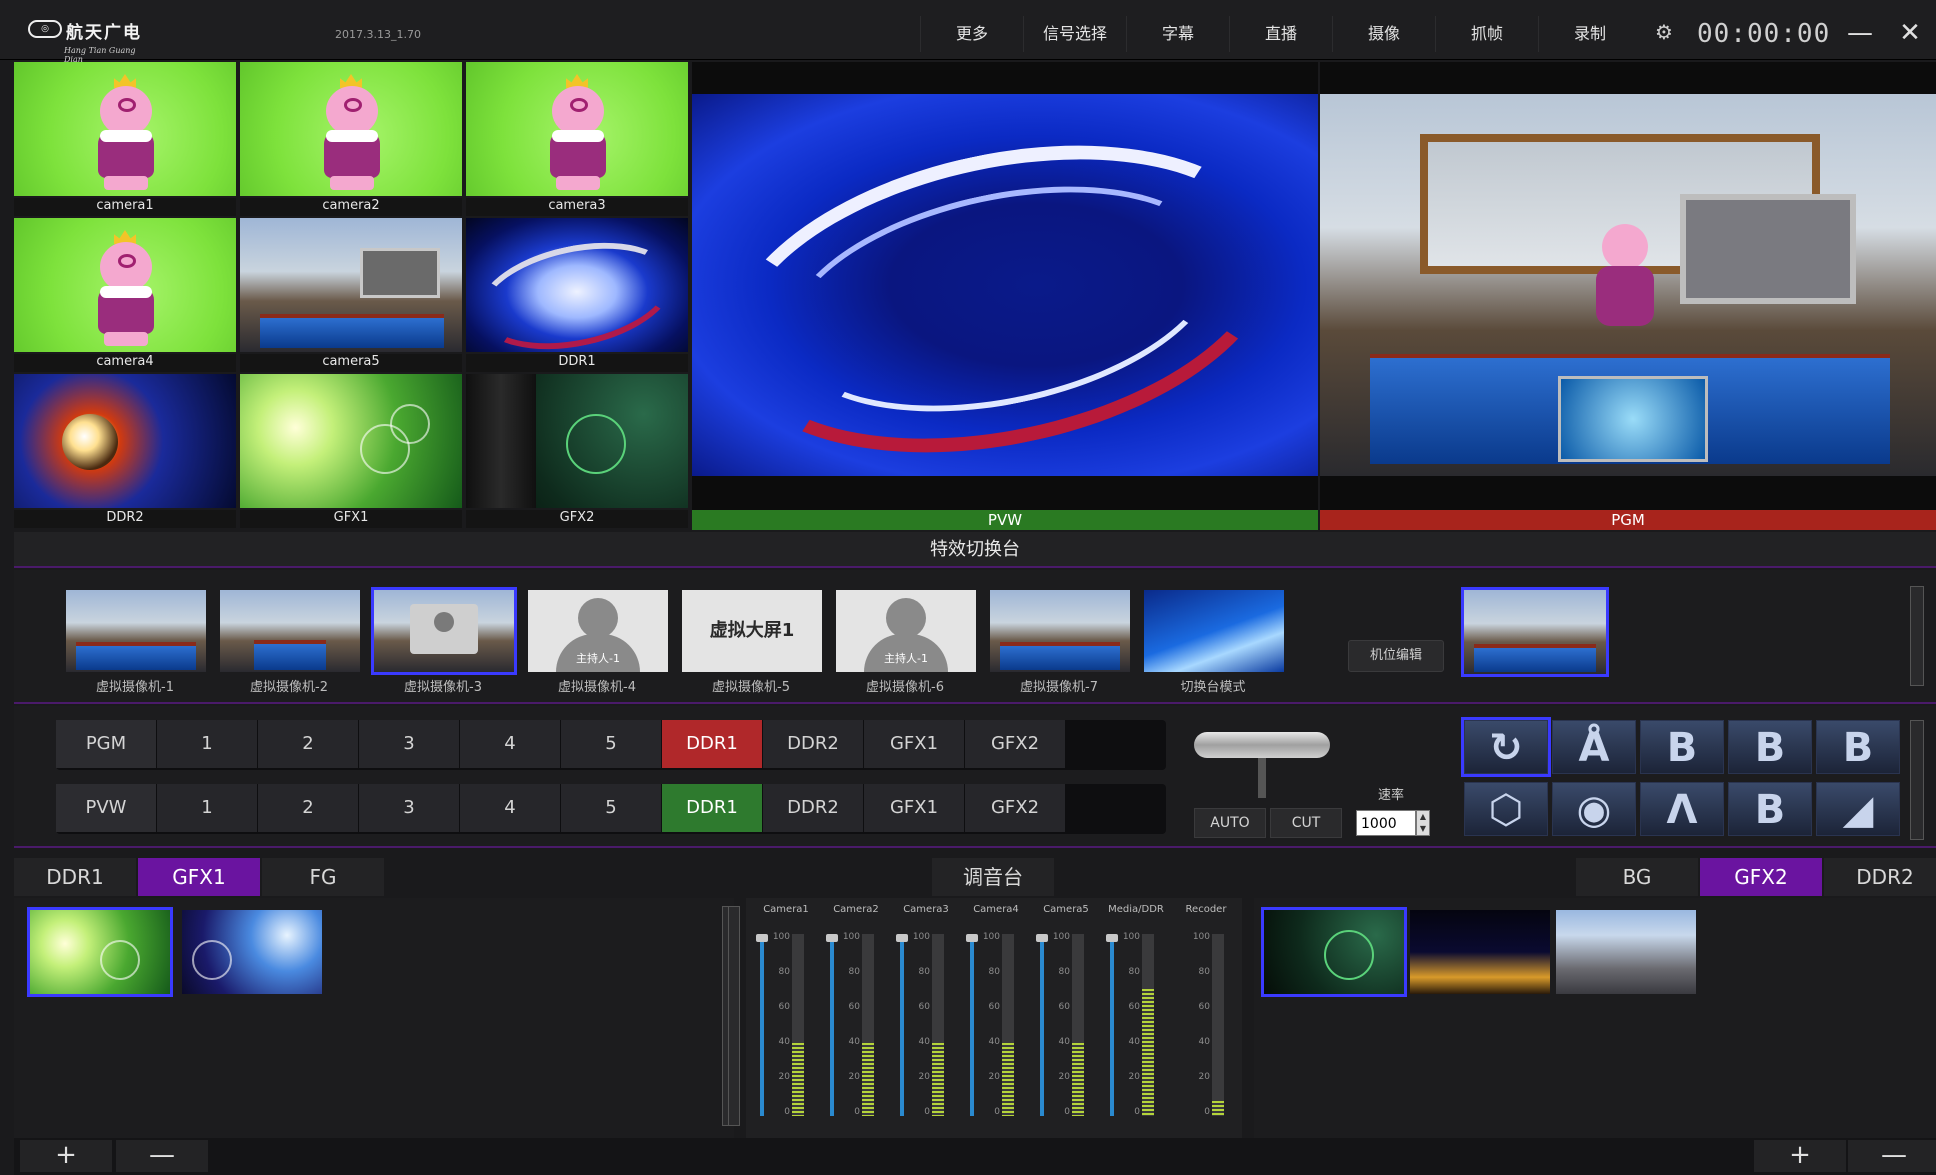  What do you see at coordinates (1074, 34) in the screenshot?
I see `menu-signal-select: 信号选择` at bounding box center [1074, 34].